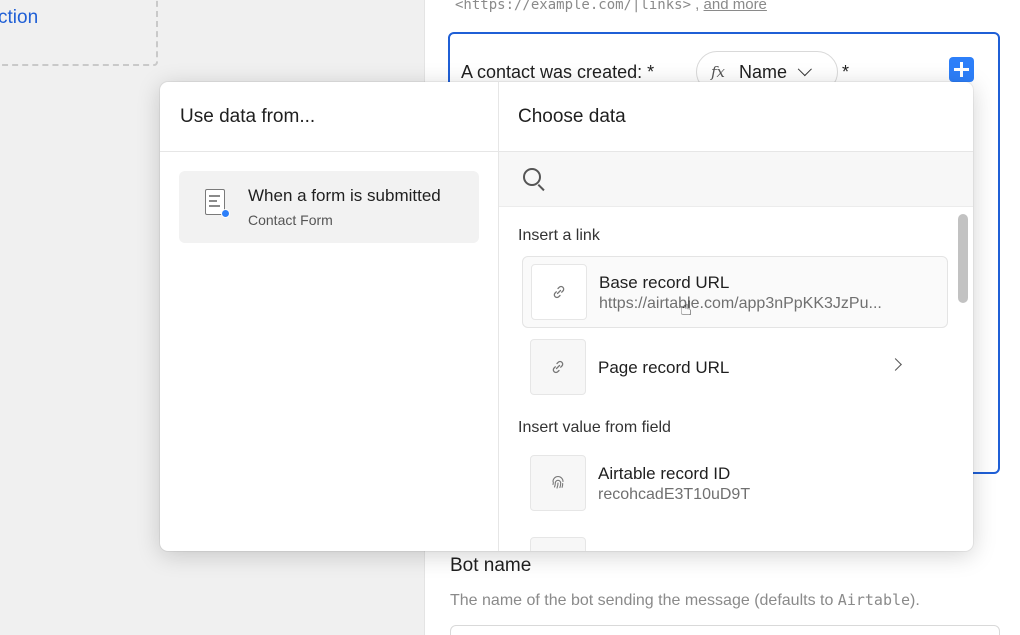 The width and height of the screenshot is (1020, 635). Describe the element at coordinates (735, 6) in the screenshot. I see `and-more-link: and more` at that location.